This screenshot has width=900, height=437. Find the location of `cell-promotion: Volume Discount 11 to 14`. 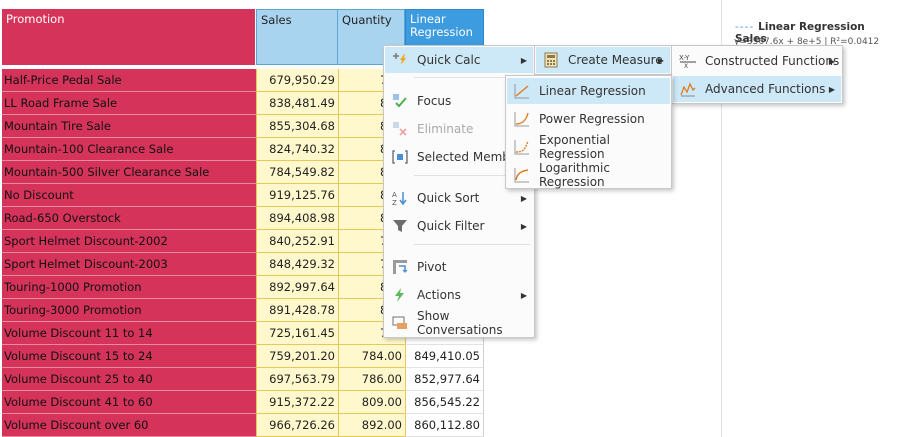

cell-promotion: Volume Discount 11 to 14 is located at coordinates (129, 333).